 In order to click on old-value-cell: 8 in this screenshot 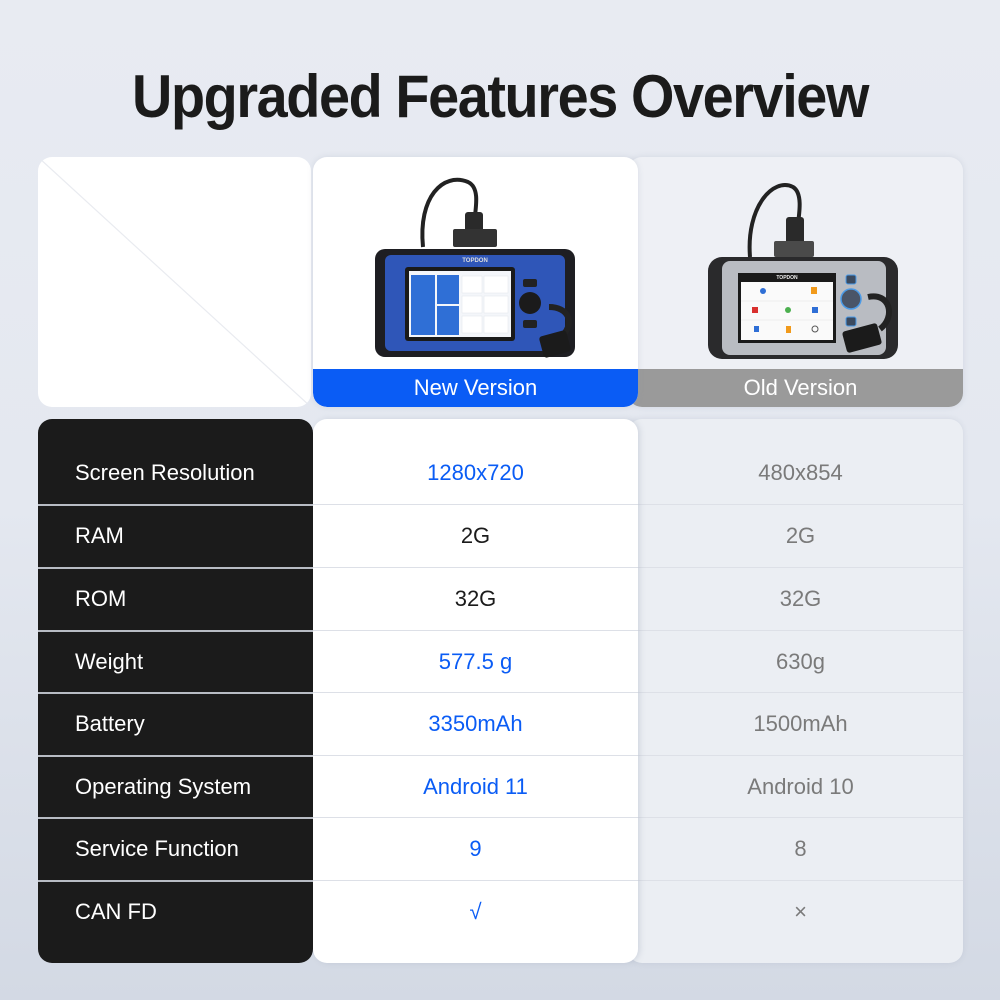, I will do `click(795, 848)`.